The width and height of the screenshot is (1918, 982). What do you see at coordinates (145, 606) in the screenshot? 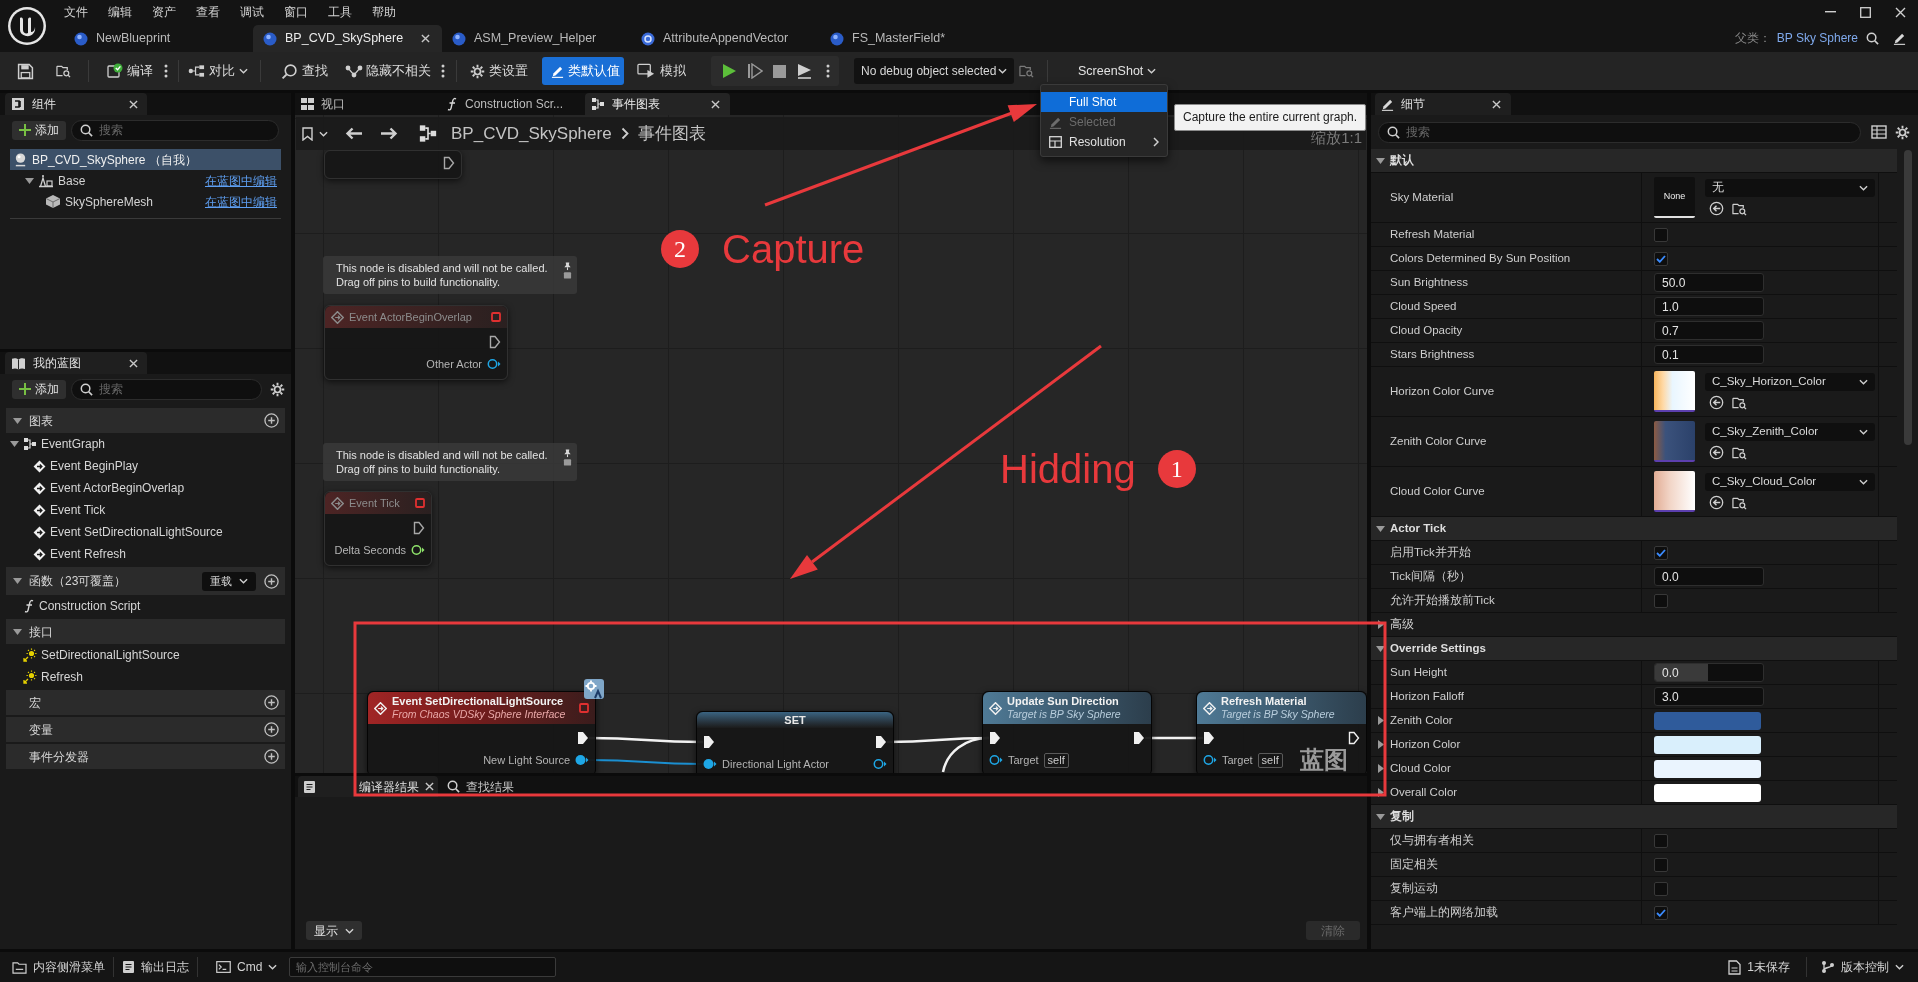
I see `blueprint-item: Construction Script` at bounding box center [145, 606].